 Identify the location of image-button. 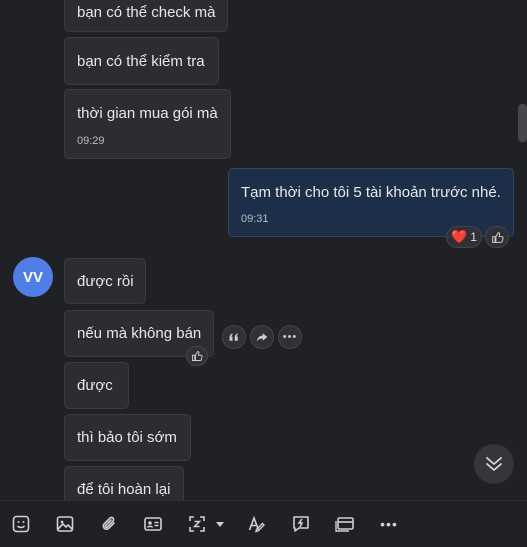
(65, 524).